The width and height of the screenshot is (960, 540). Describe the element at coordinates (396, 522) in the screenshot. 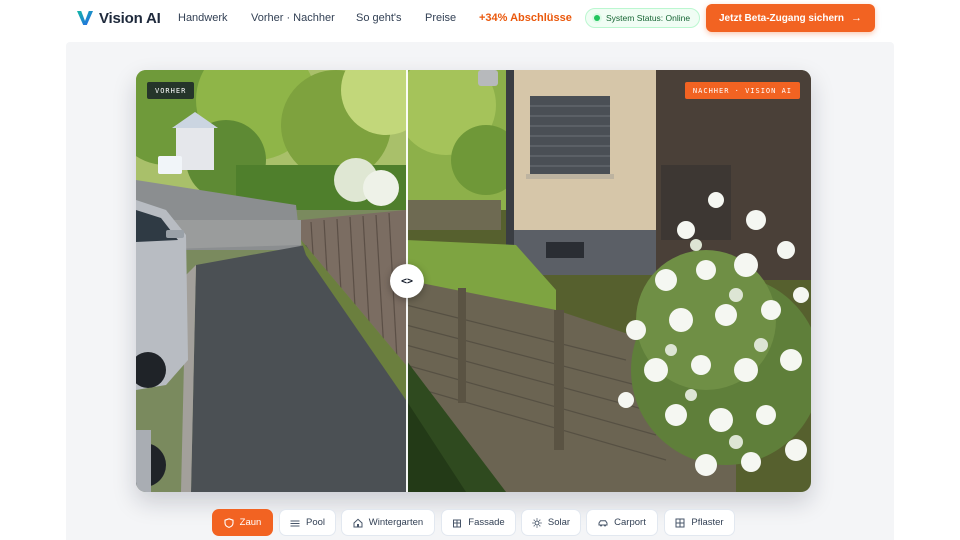

I see `category-label: Wintergarten` at that location.